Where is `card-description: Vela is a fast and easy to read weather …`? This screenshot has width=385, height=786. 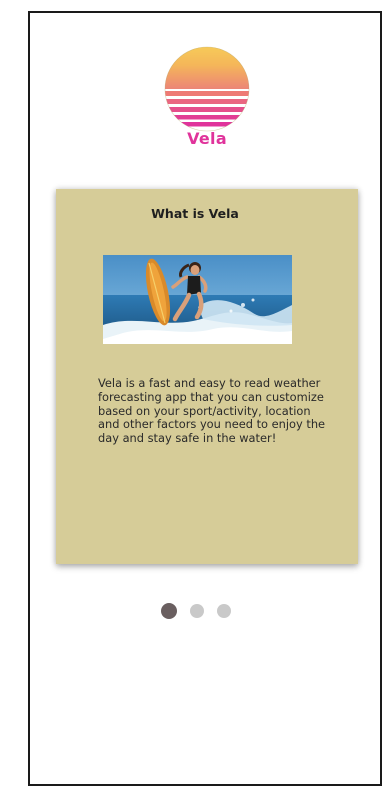 card-description: Vela is a fast and easy to read weather … is located at coordinates (212, 411).